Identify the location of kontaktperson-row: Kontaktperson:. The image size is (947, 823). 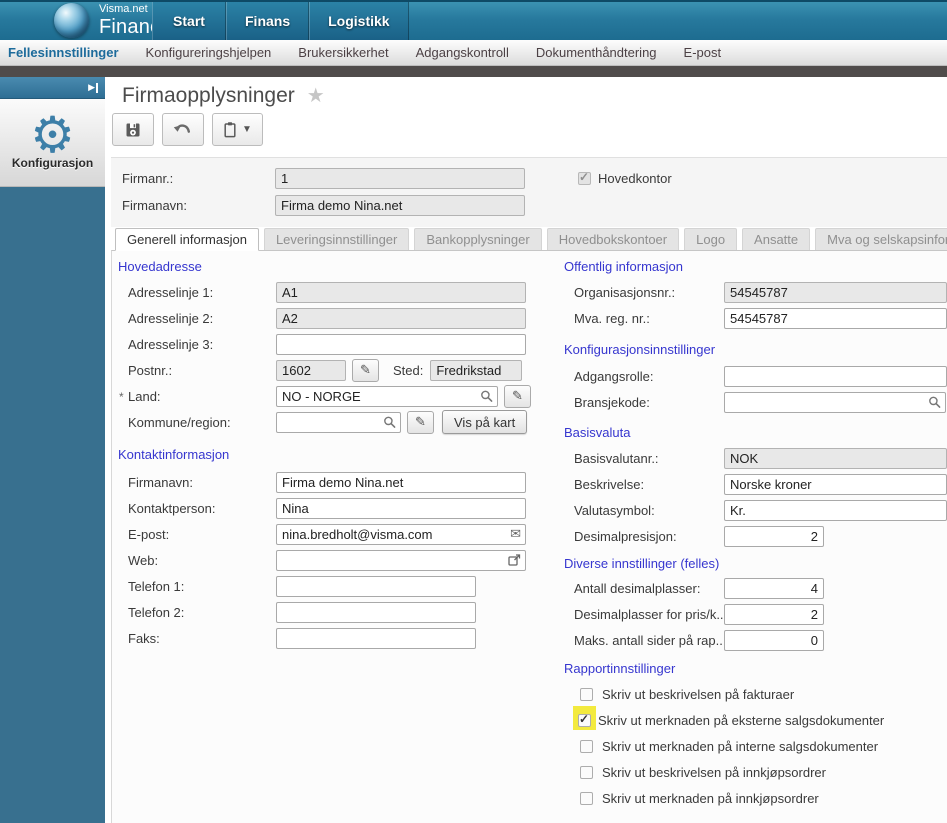
(341, 508).